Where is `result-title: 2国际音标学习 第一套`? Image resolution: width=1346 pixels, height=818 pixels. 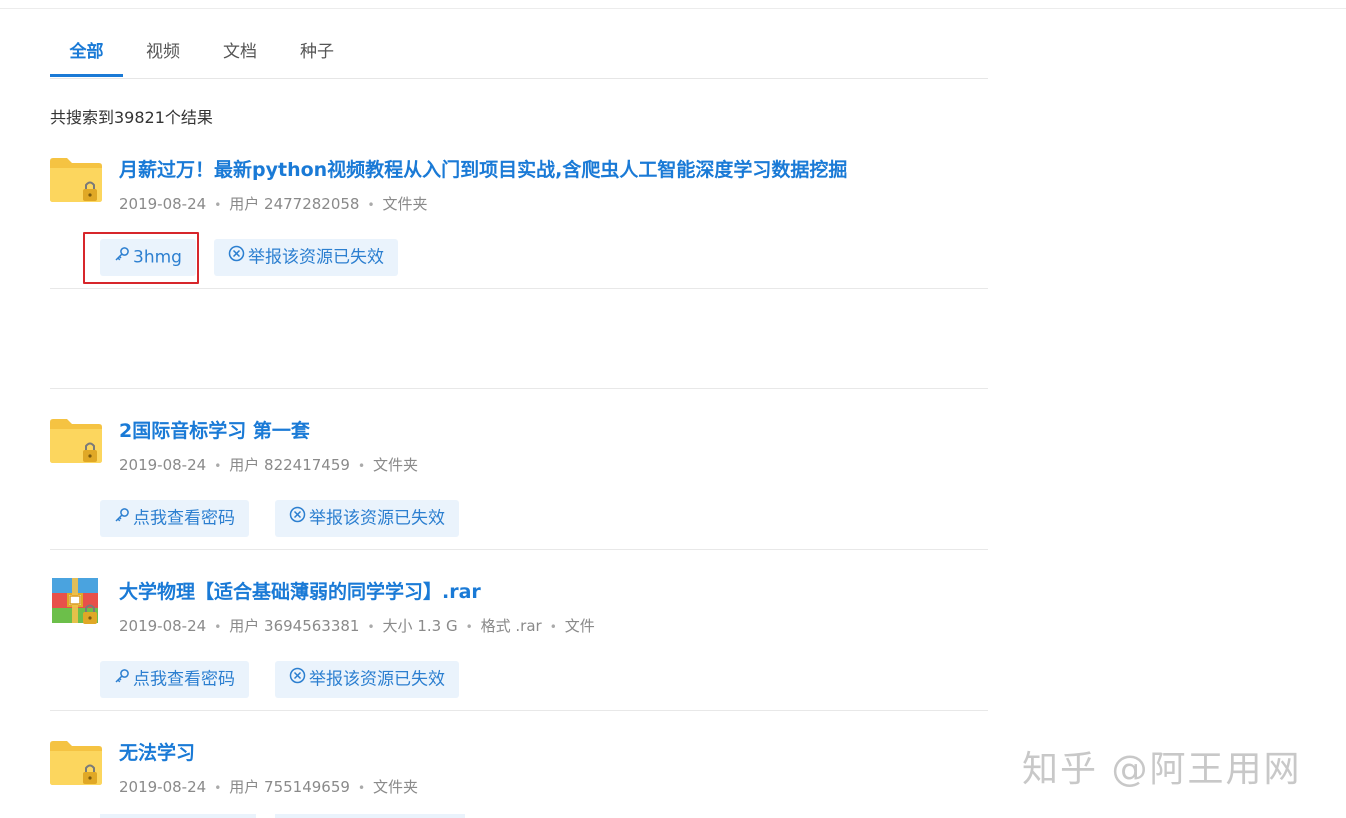
result-title: 2国际音标学习 第一套 is located at coordinates (214, 429).